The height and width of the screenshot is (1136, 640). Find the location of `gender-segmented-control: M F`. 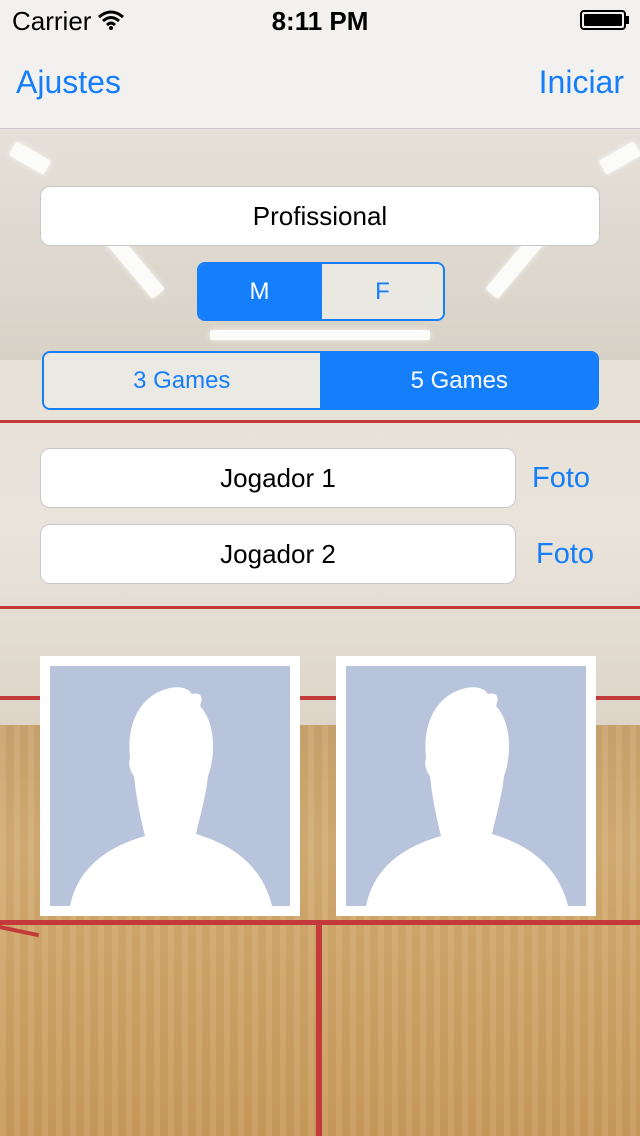

gender-segmented-control: M F is located at coordinates (321, 291).